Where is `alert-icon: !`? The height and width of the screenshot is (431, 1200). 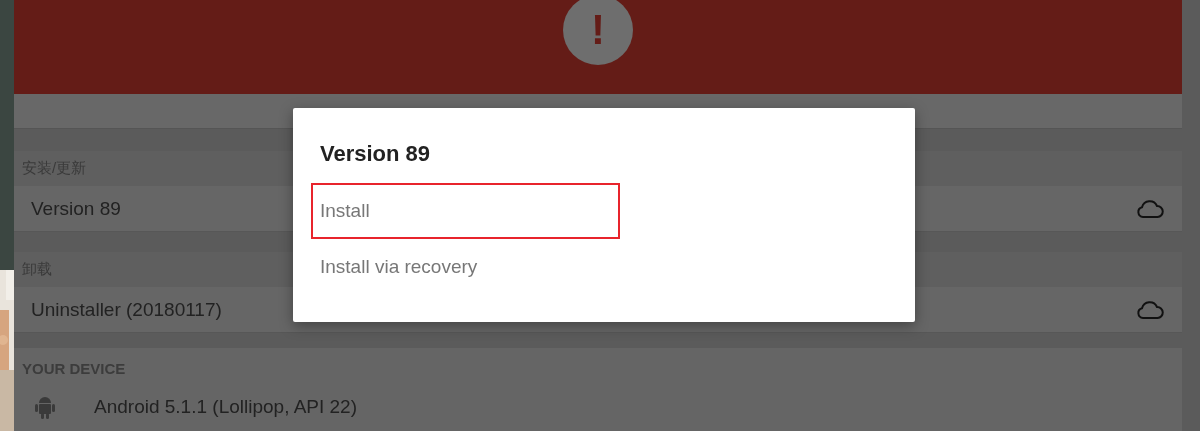 alert-icon: ! is located at coordinates (598, 32).